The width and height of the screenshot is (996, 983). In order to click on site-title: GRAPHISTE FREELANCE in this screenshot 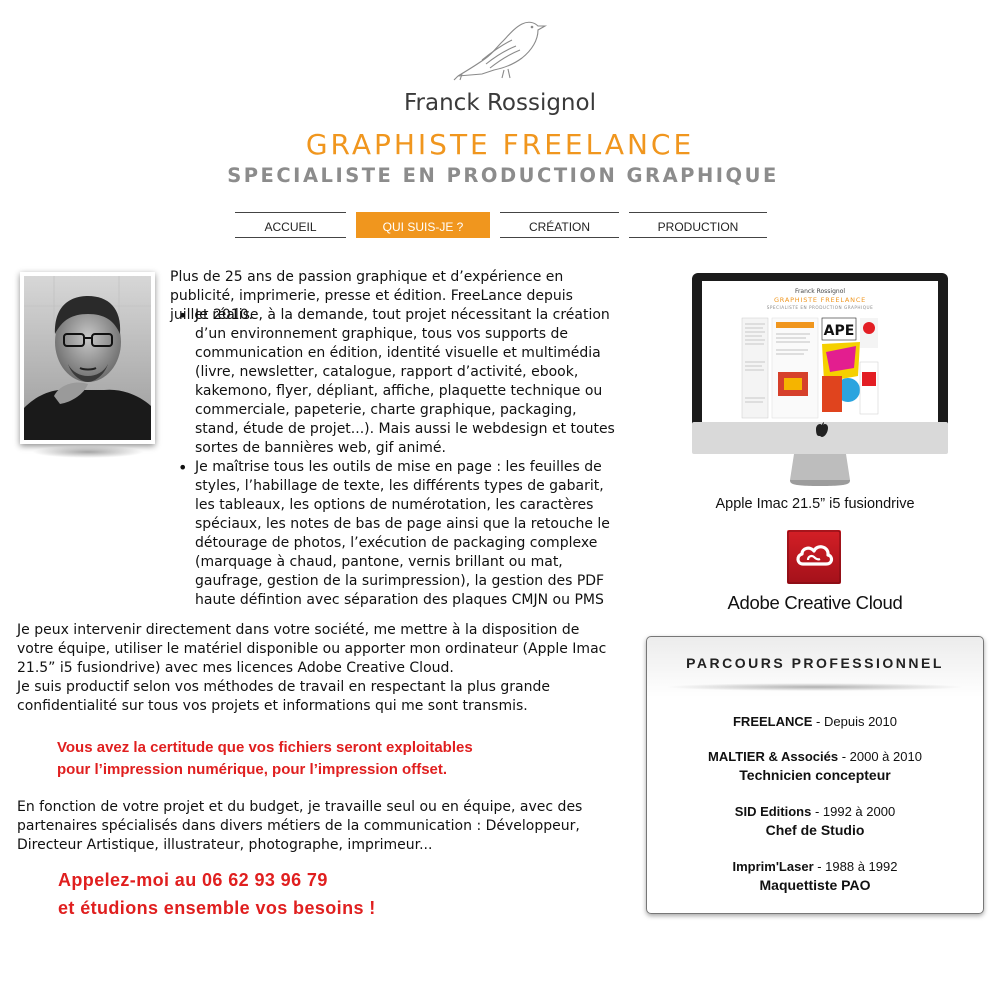, I will do `click(500, 144)`.